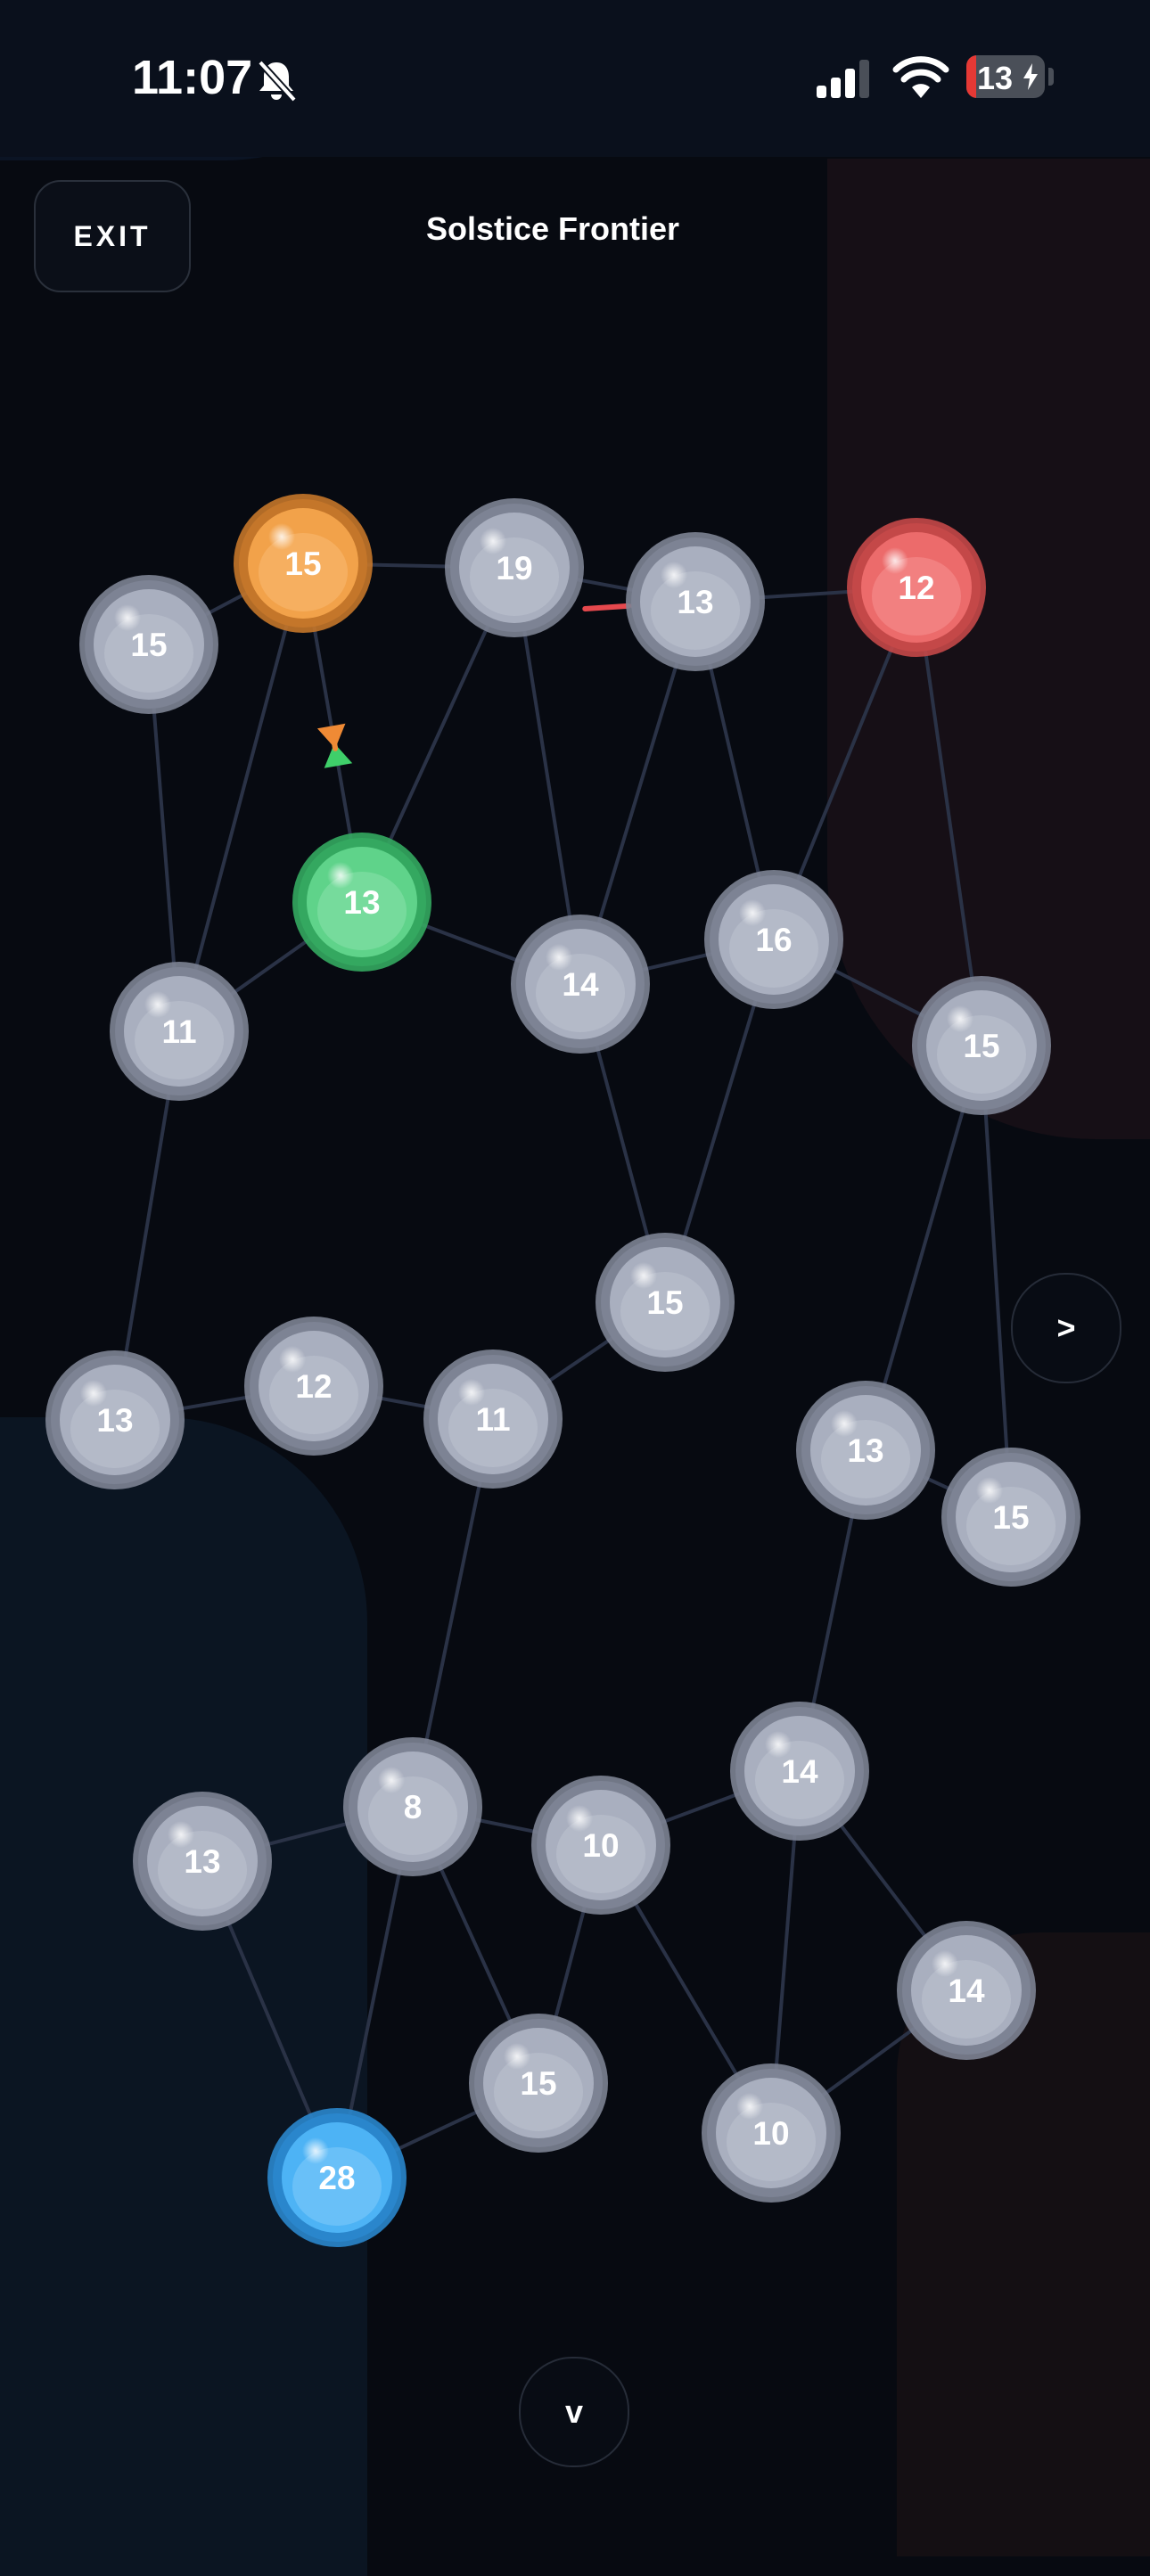 This screenshot has height=2576, width=1150. I want to click on node-neutral: 12, so click(313, 1387).